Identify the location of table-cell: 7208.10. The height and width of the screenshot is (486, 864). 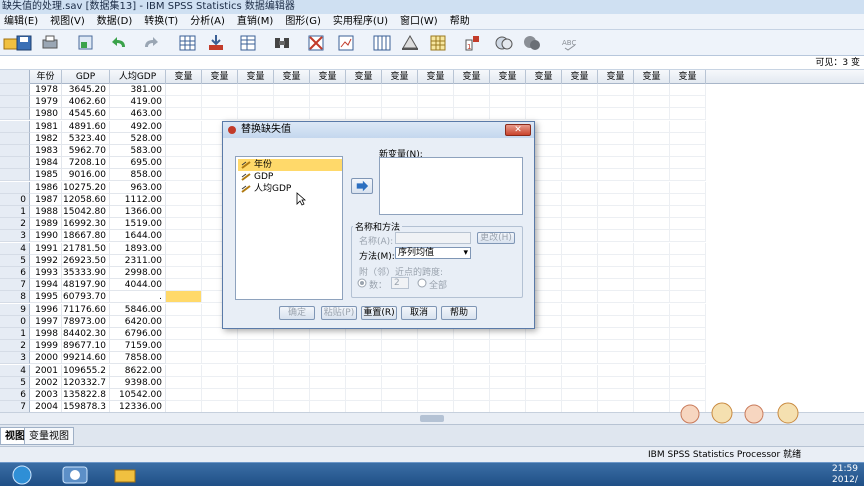
(86, 163).